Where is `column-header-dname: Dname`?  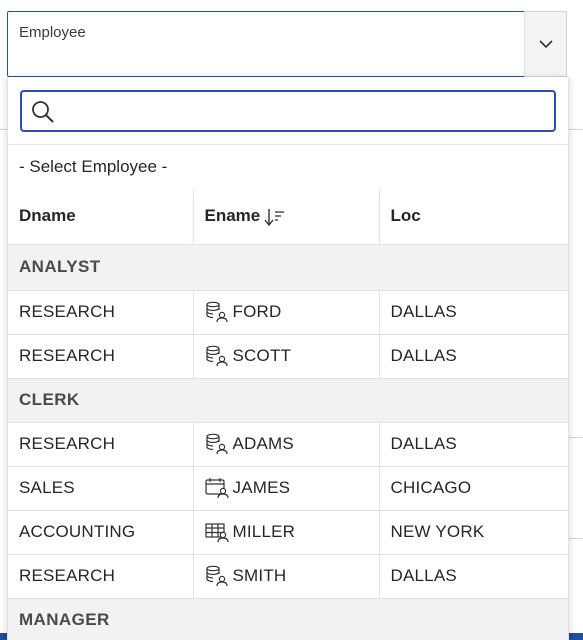 column-header-dname: Dname is located at coordinates (101, 217).